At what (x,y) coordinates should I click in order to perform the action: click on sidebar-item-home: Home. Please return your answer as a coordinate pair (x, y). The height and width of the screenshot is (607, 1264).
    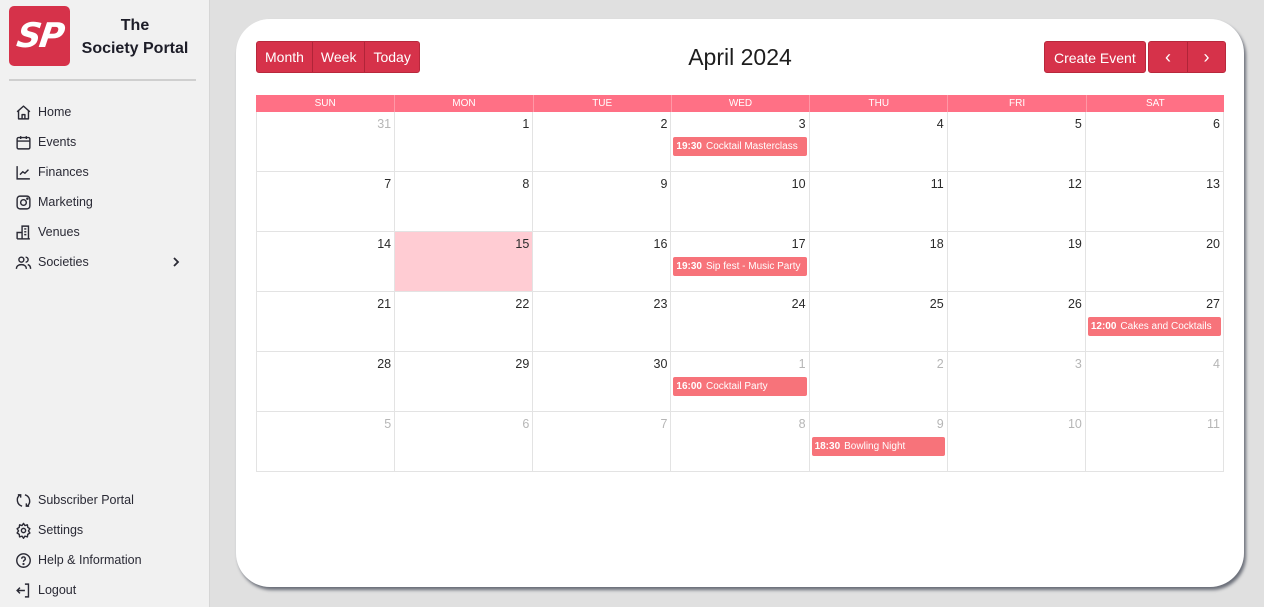
    Looking at the image, I should click on (105, 112).